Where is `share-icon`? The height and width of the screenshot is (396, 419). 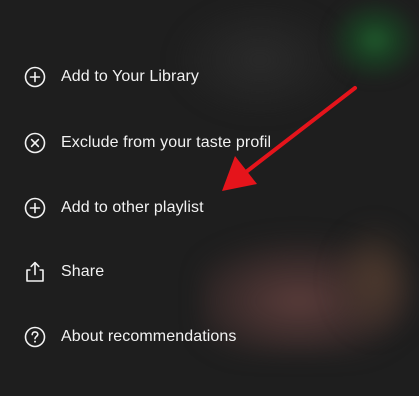
share-icon is located at coordinates (35, 272).